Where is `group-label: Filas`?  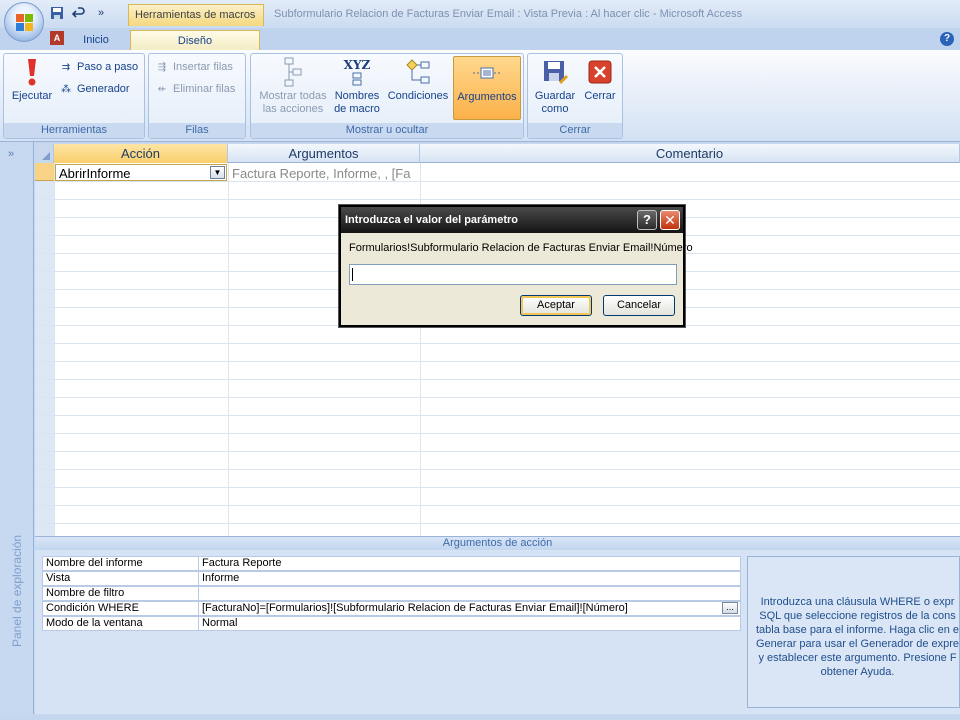
group-label: Filas is located at coordinates (197, 130).